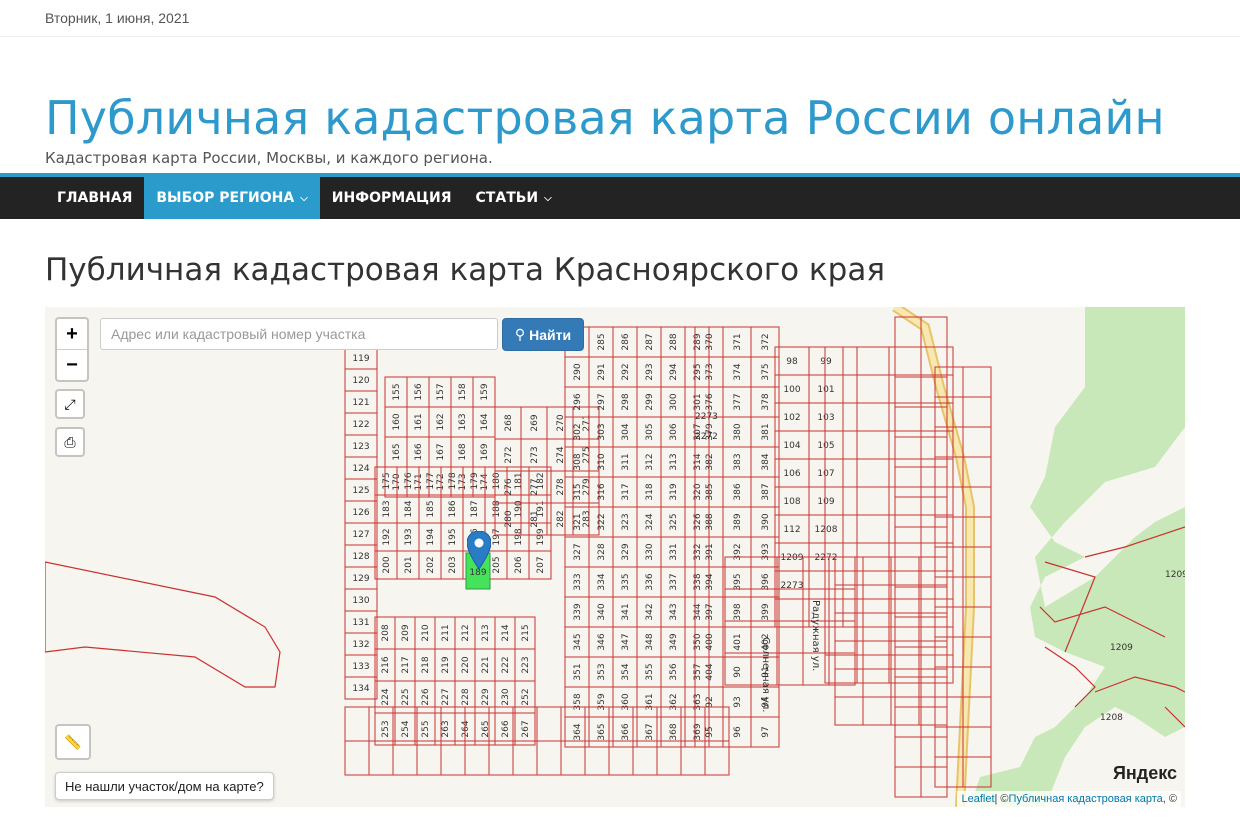  What do you see at coordinates (766, 731) in the screenshot?
I see `parcel-number: 97` at bounding box center [766, 731].